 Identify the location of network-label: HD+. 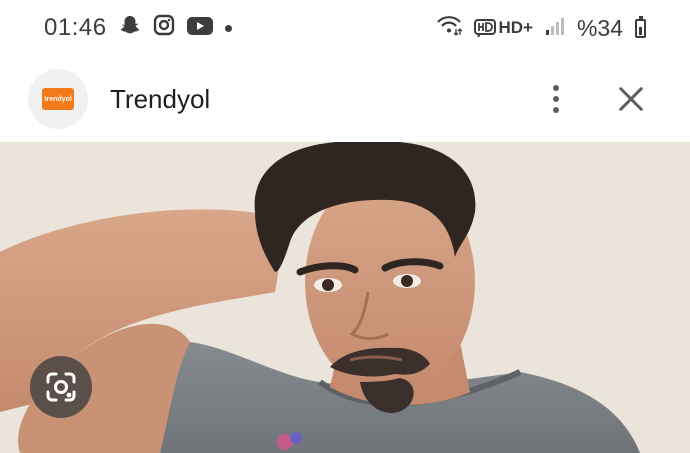
(515, 27).